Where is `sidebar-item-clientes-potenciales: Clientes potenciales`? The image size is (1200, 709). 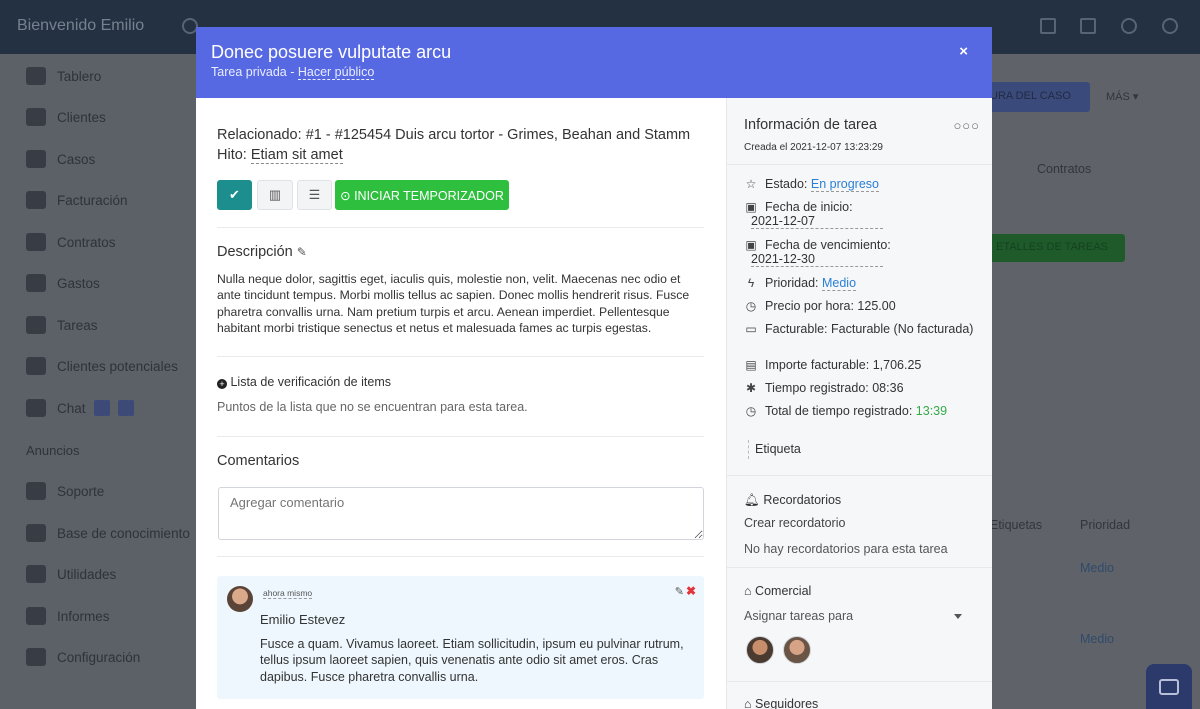 sidebar-item-clientes-potenciales: Clientes potenciales is located at coordinates (102, 366).